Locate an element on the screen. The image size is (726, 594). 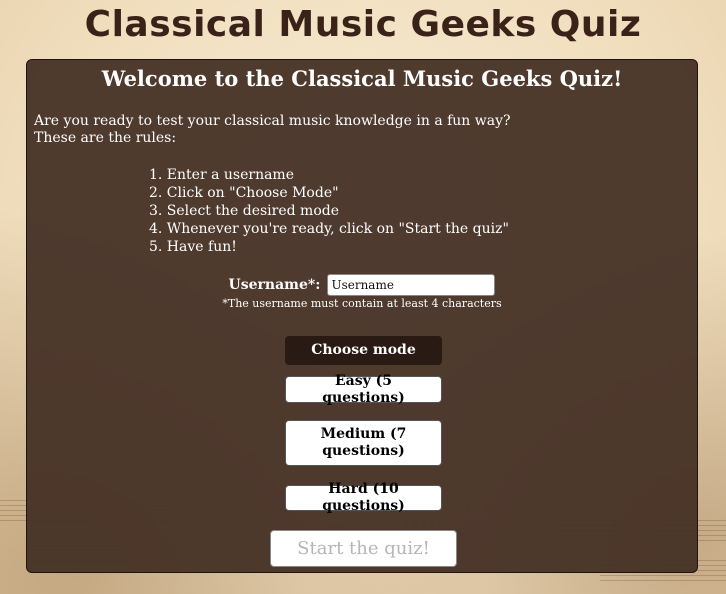
rule-item: 1. Enter a username is located at coordinates (221, 175).